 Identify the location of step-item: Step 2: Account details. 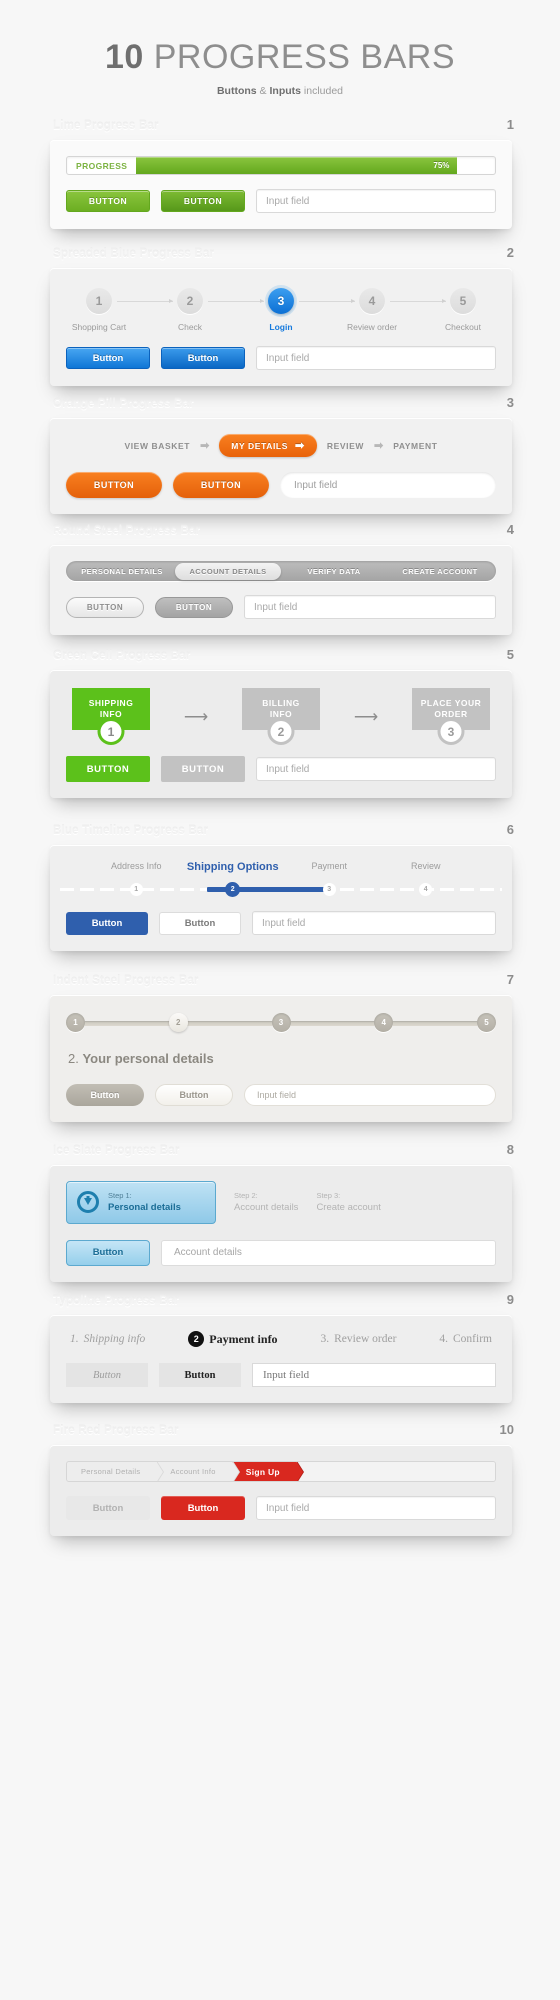
(266, 1202).